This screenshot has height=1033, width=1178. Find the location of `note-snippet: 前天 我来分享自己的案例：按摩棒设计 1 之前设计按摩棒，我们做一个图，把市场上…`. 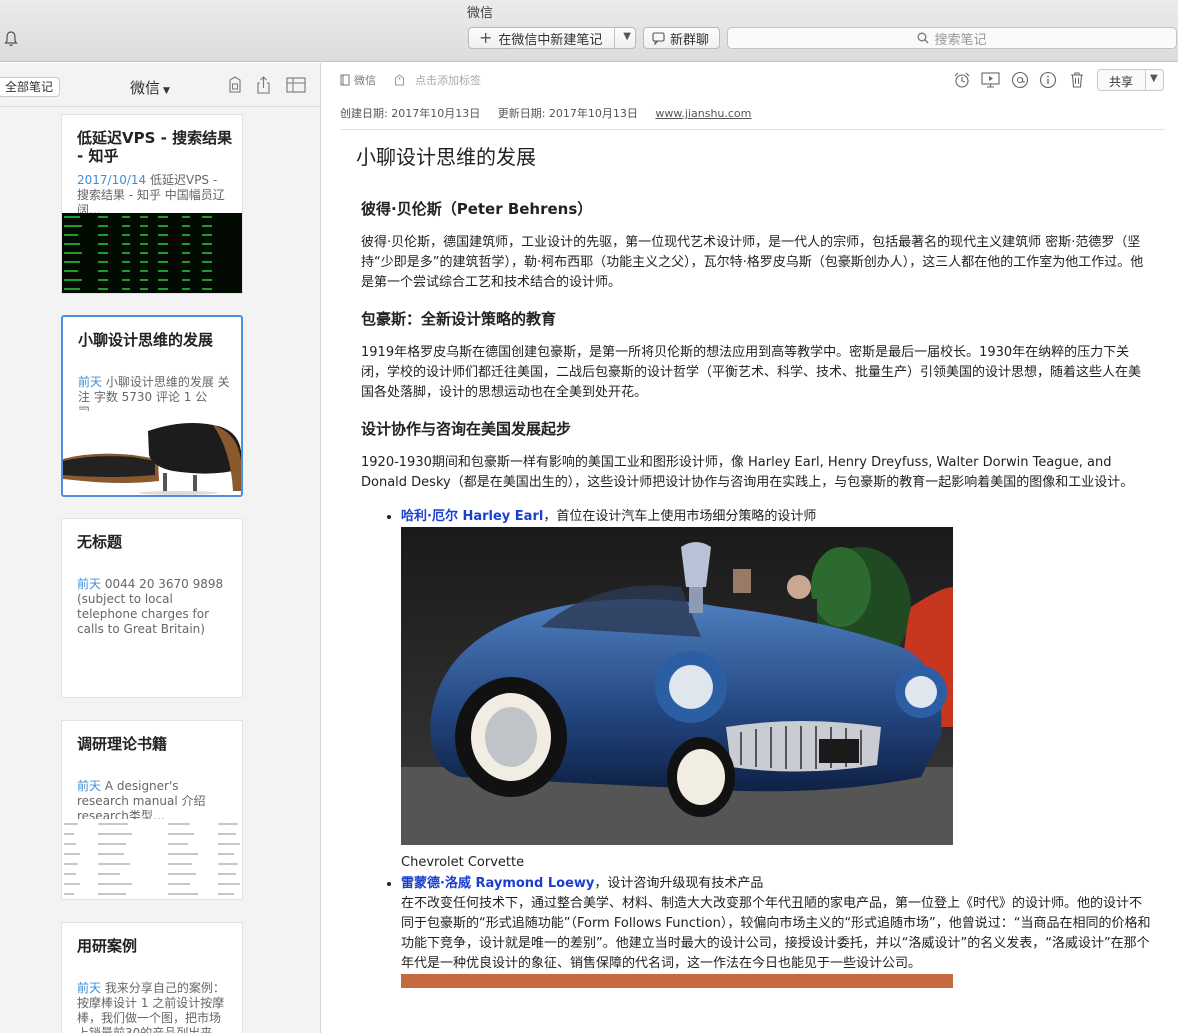

note-snippet: 前天 我来分享自己的案例：按摩棒设计 1 之前设计按摩棒，我们做一个图，把市场上… is located at coordinates (151, 1007).